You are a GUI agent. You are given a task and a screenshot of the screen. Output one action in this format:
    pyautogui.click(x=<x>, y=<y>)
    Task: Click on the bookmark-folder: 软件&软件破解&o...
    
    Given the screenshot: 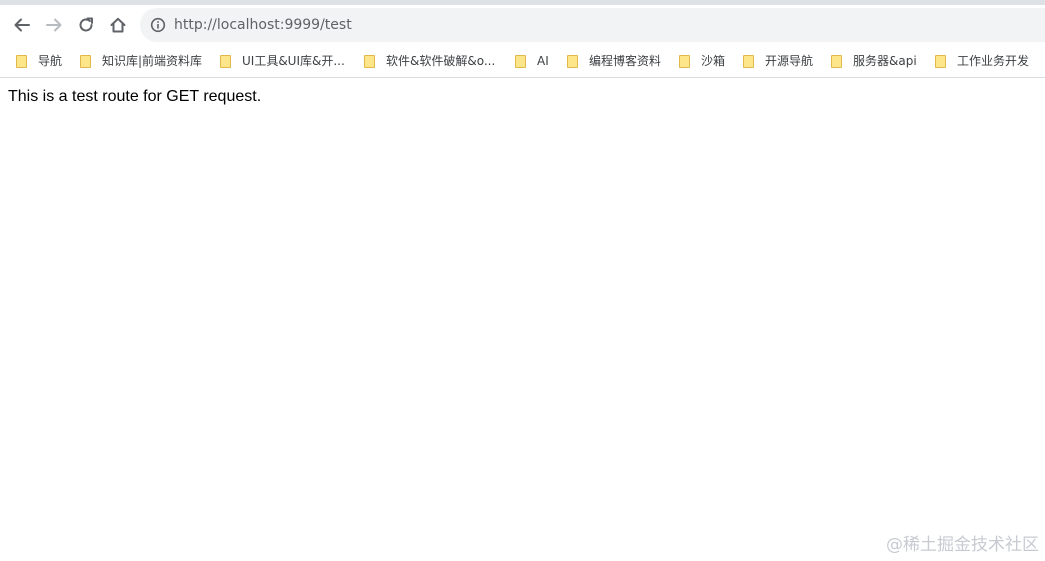 What is the action you would take?
    pyautogui.click(x=429, y=61)
    